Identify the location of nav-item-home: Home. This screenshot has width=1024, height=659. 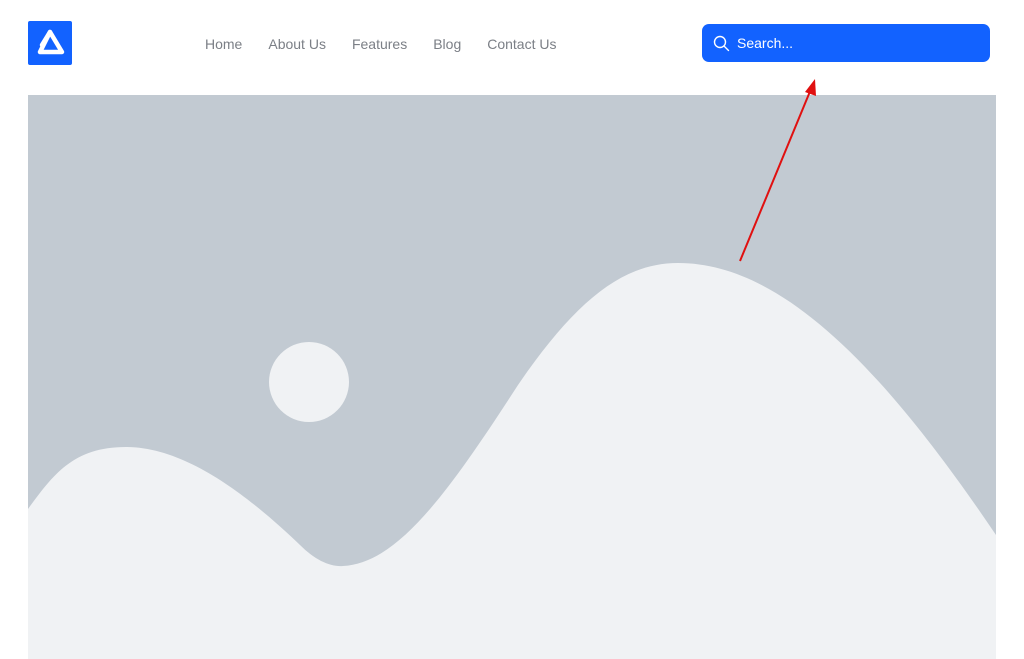
(223, 44).